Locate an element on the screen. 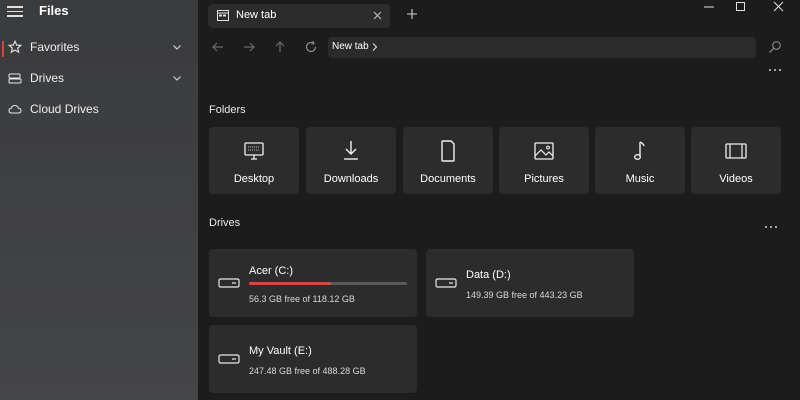 The height and width of the screenshot is (400, 800). sidebar-item-label: Drives is located at coordinates (47, 78).